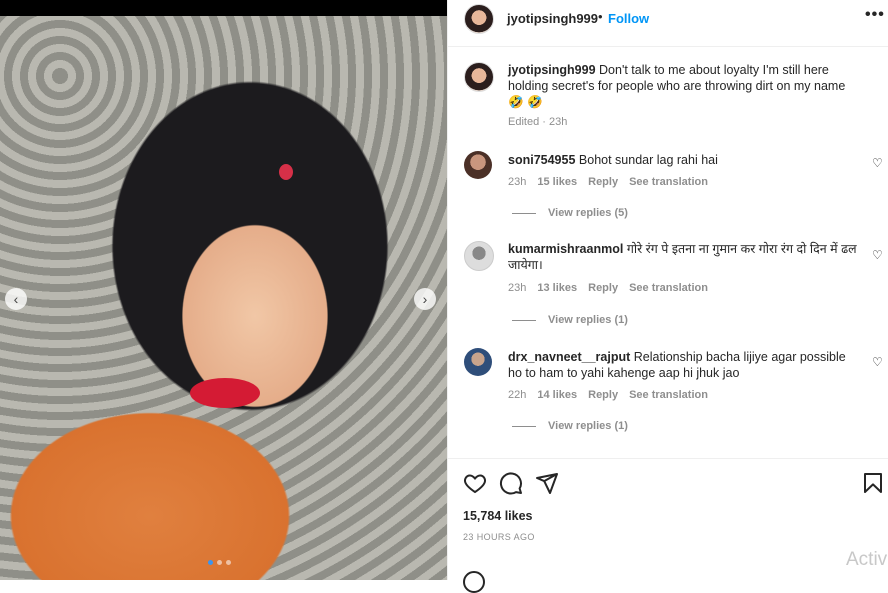  I want to click on comment-likes: 15 likes, so click(557, 182).